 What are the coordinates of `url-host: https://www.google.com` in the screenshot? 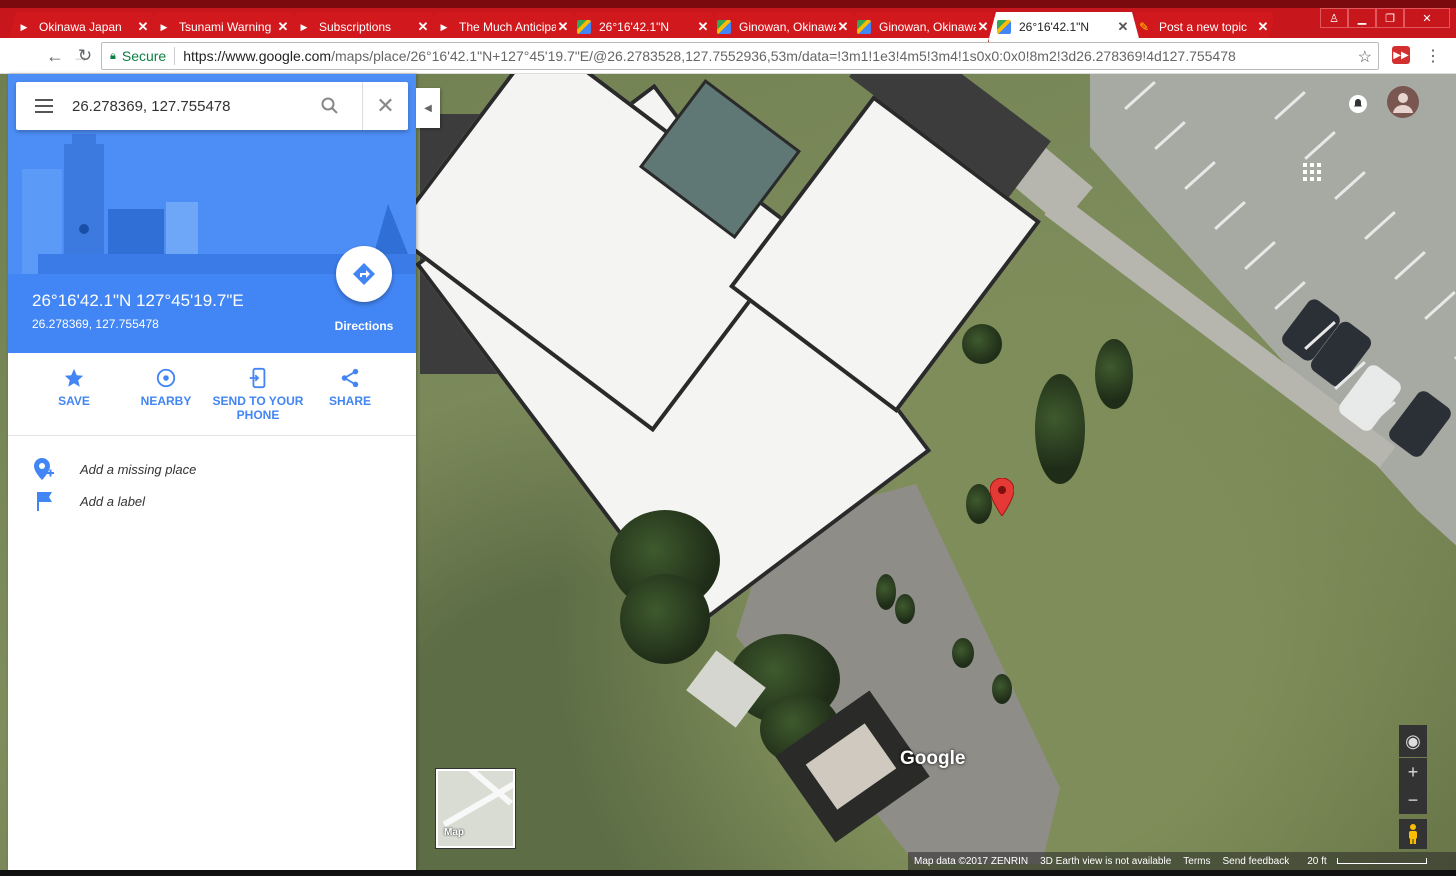 It's located at (257, 56).